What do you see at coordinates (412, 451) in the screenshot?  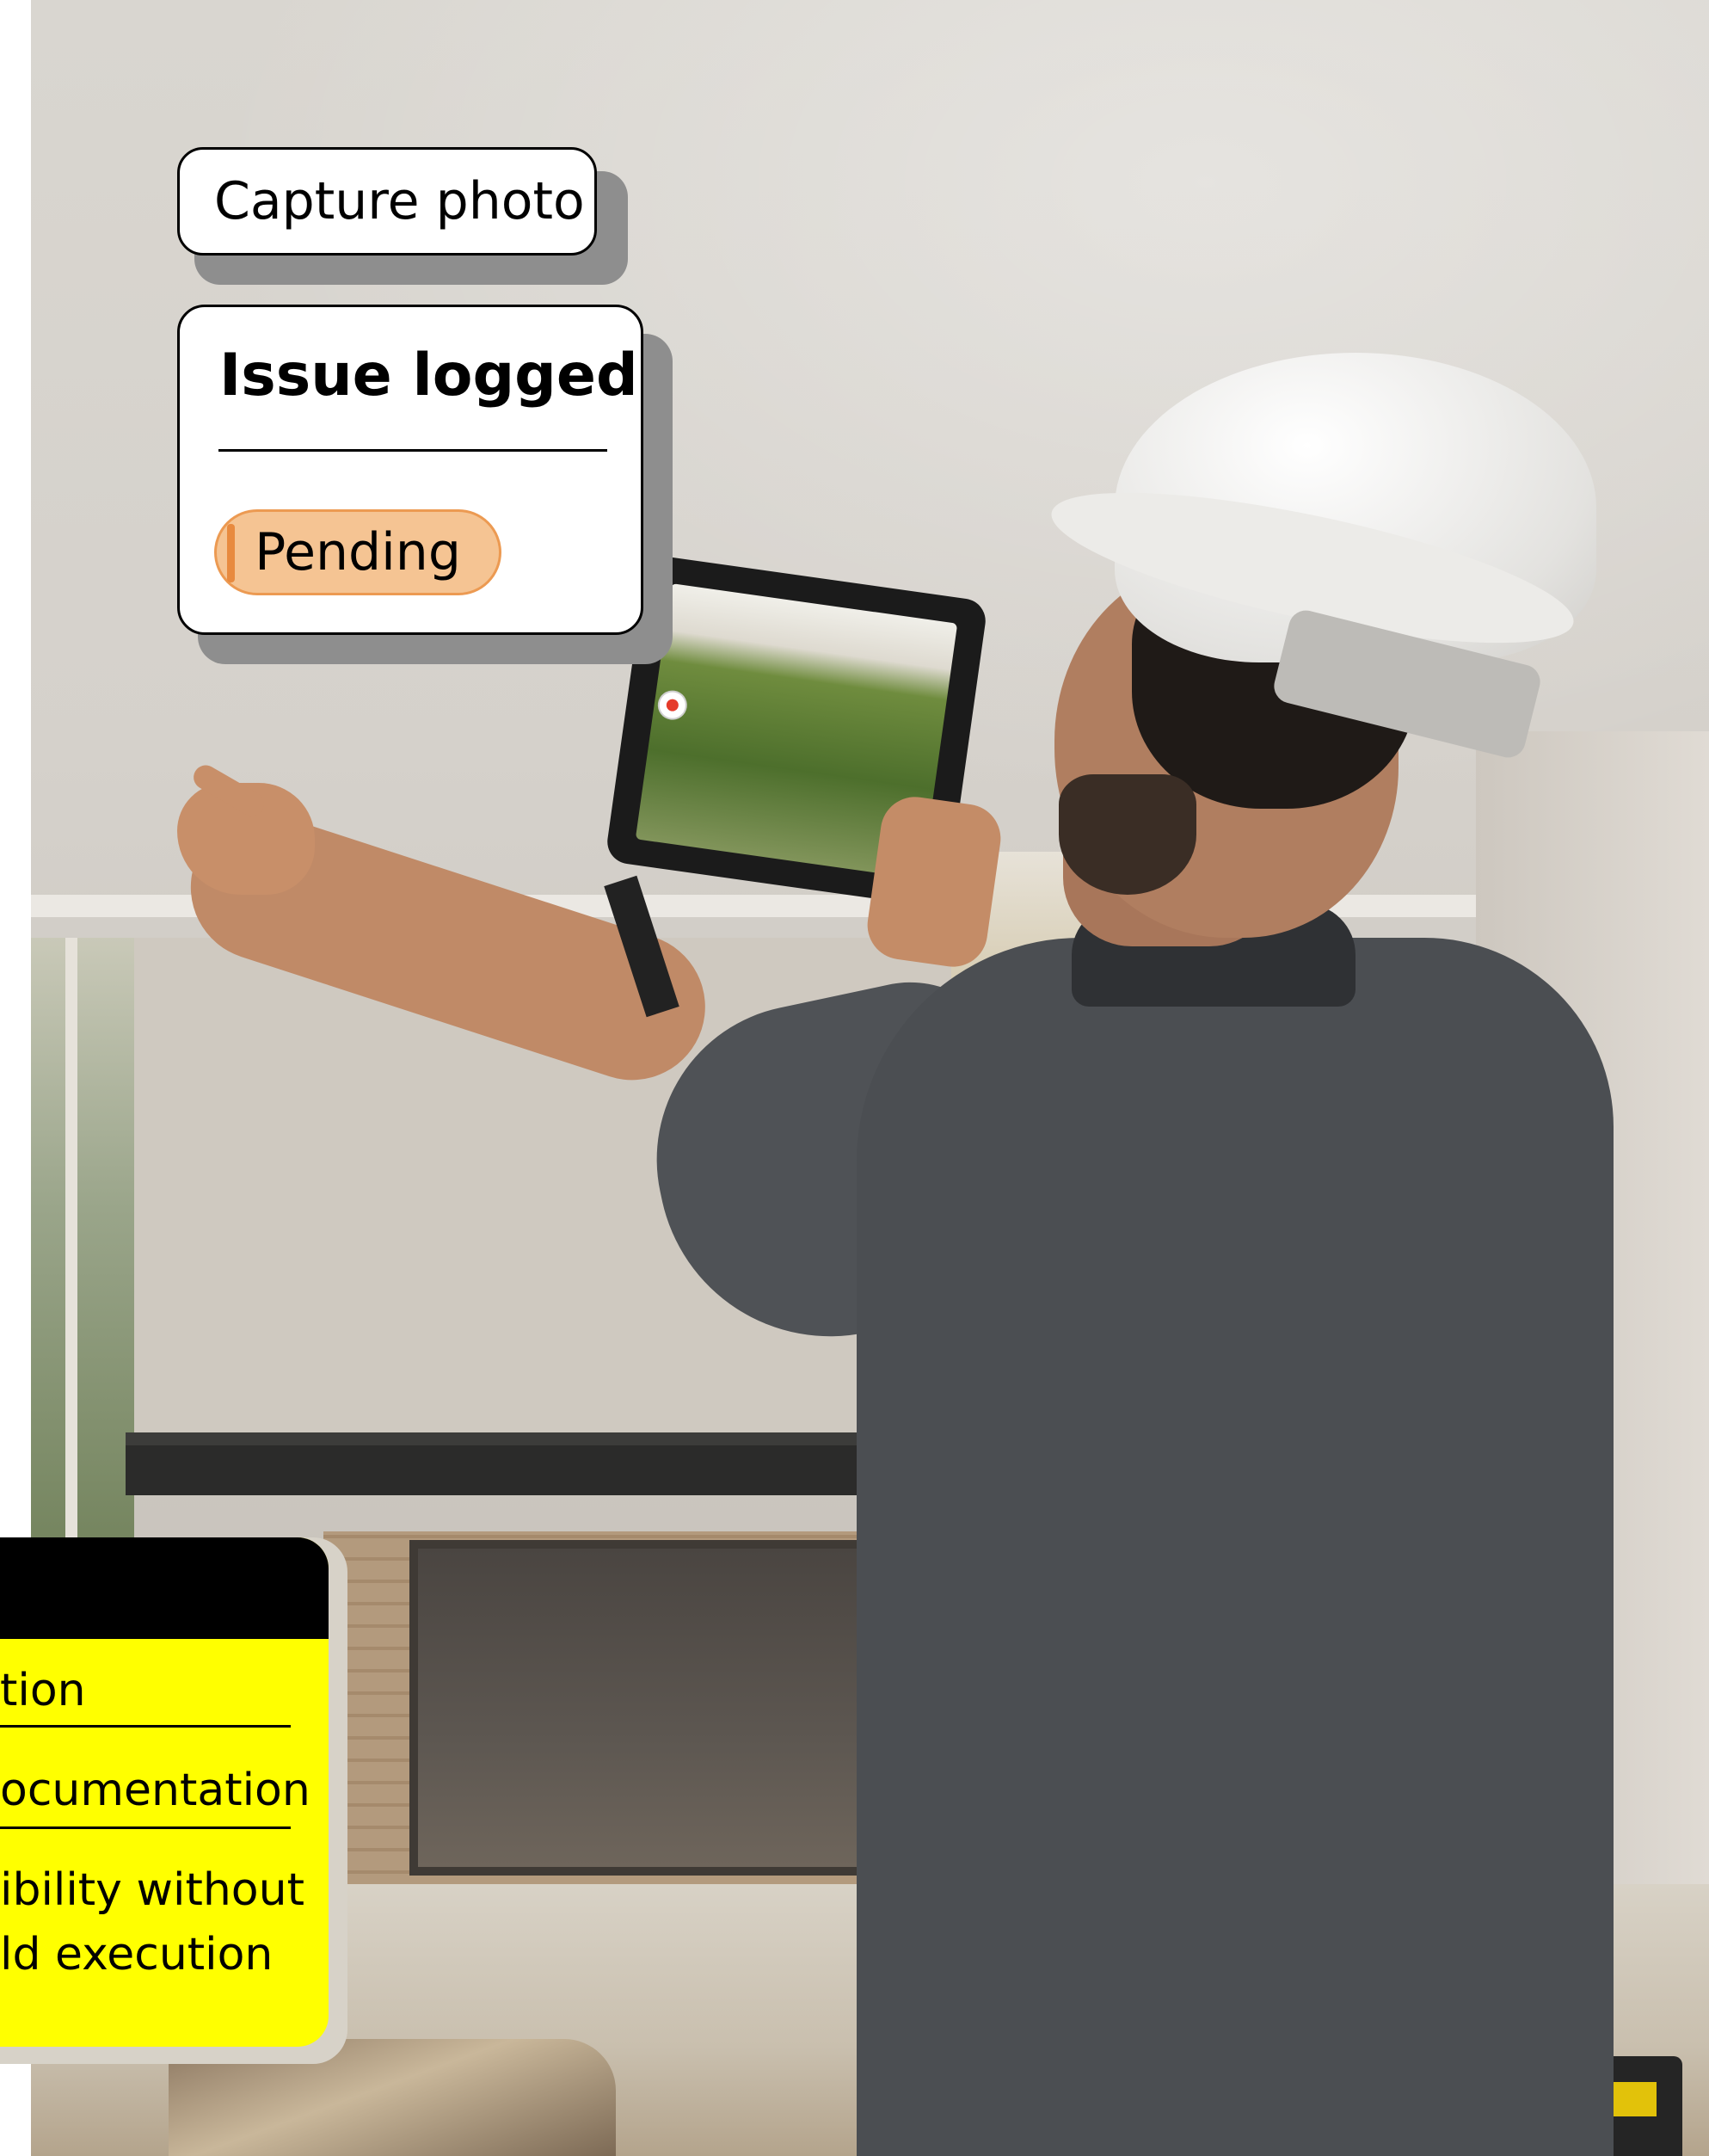 I see `issue-divider` at bounding box center [412, 451].